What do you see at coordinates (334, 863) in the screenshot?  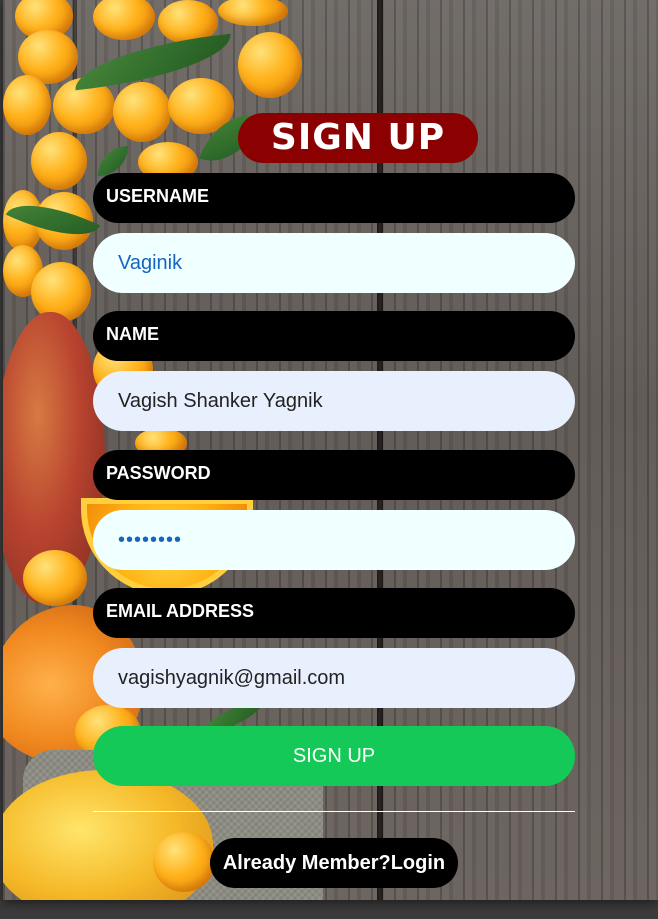 I see `login-link: Already Member?Login` at bounding box center [334, 863].